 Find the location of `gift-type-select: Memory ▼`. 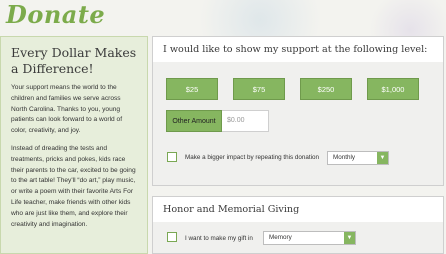

gift-type-select: Memory ▼ is located at coordinates (309, 238).